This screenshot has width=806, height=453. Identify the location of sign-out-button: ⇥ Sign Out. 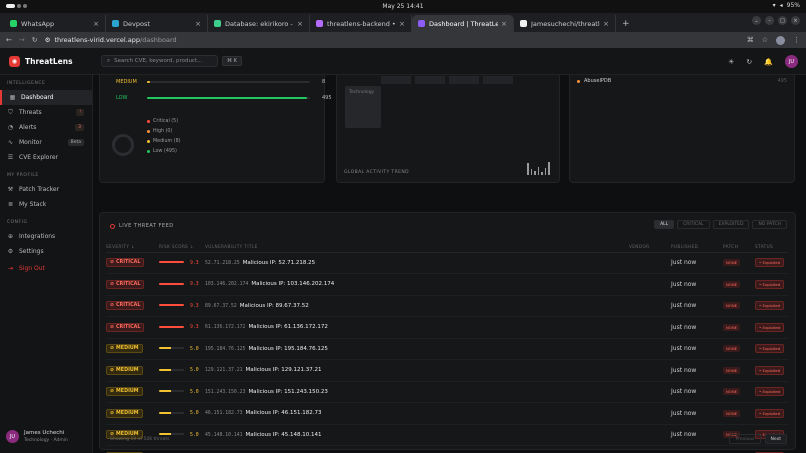
(46, 268).